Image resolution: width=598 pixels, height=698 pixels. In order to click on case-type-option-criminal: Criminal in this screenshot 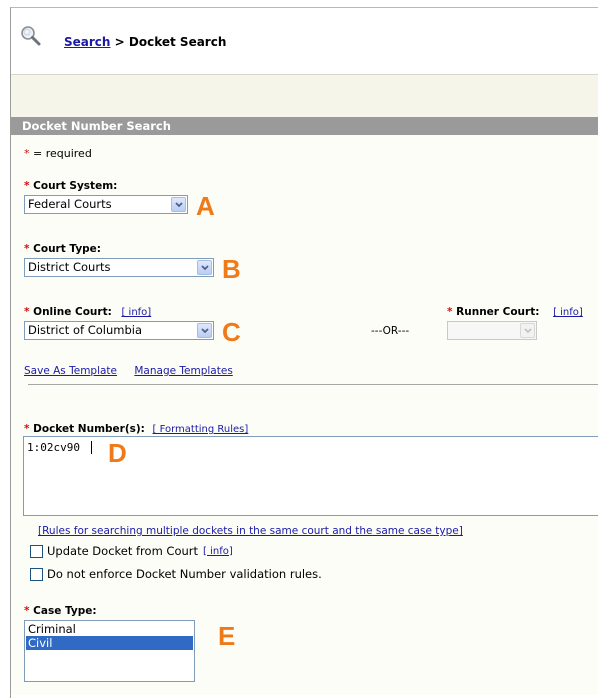, I will do `click(109, 629)`.